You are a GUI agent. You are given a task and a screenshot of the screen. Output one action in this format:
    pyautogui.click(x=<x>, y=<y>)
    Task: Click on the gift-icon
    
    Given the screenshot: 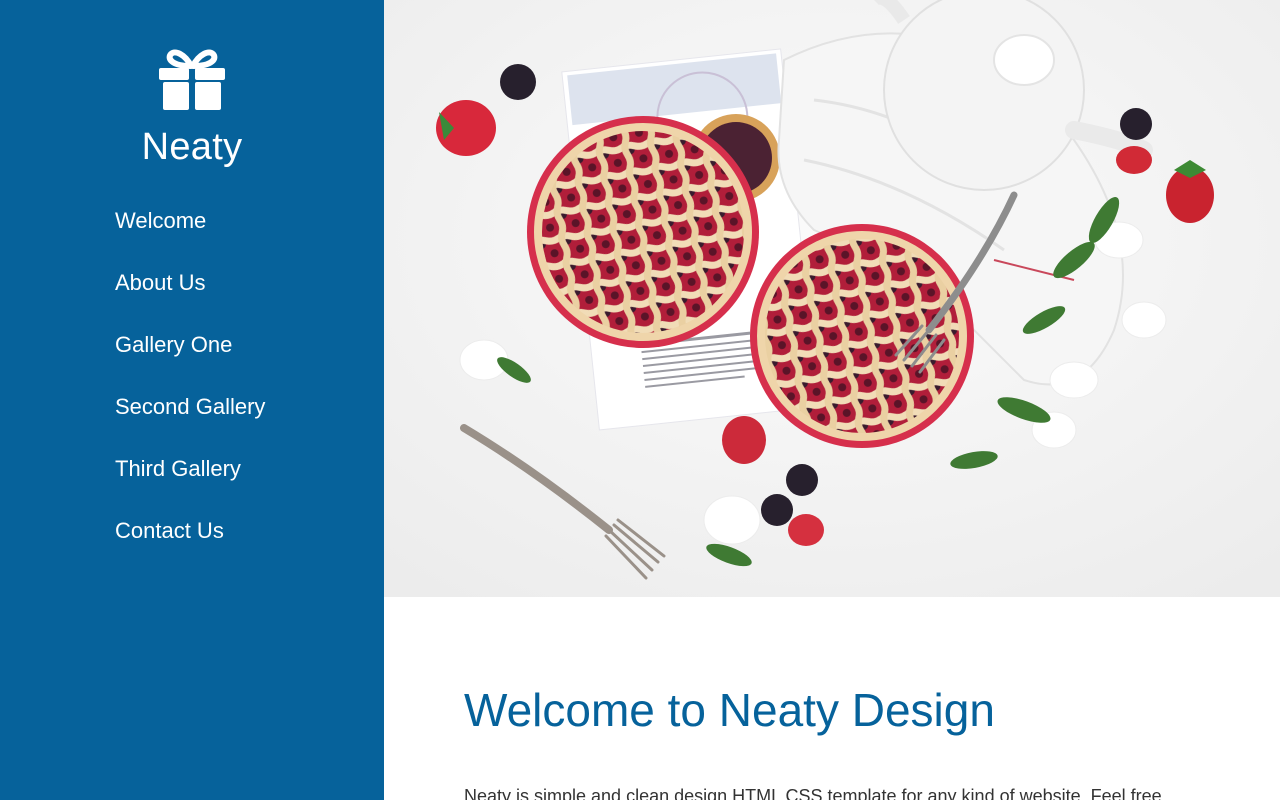 What is the action you would take?
    pyautogui.click(x=192, y=79)
    